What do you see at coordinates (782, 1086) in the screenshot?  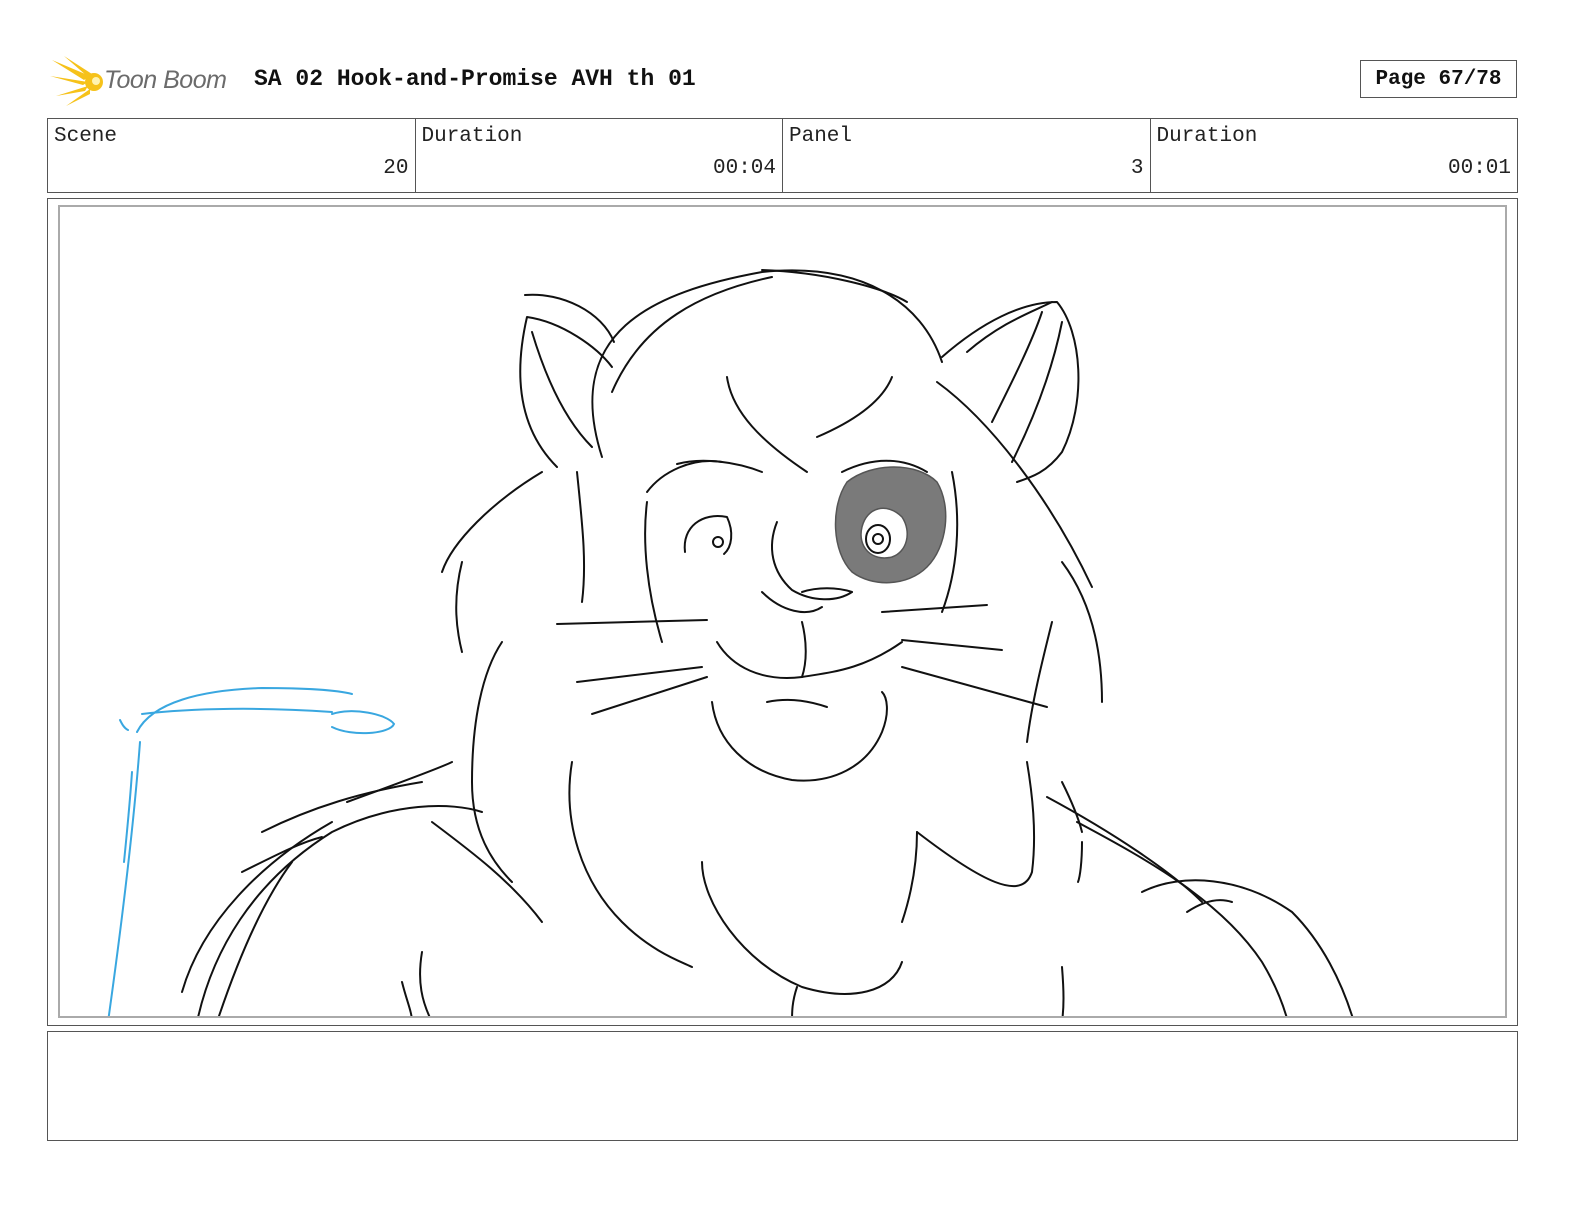 I see `panel-notes-box` at bounding box center [782, 1086].